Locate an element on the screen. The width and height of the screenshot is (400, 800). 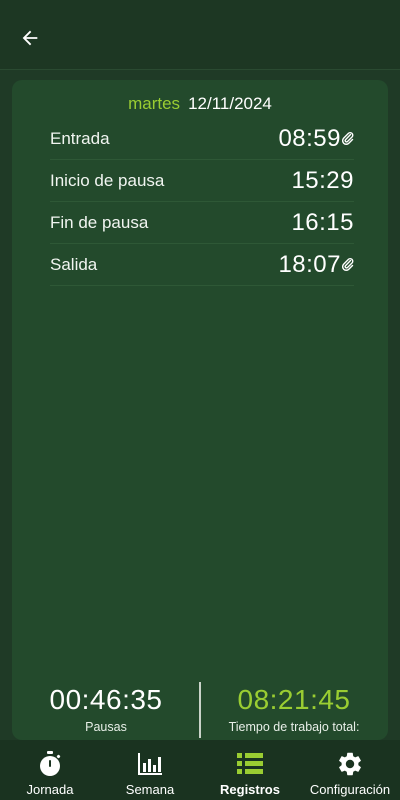
entry-time-value: 08:59 is located at coordinates (309, 138).